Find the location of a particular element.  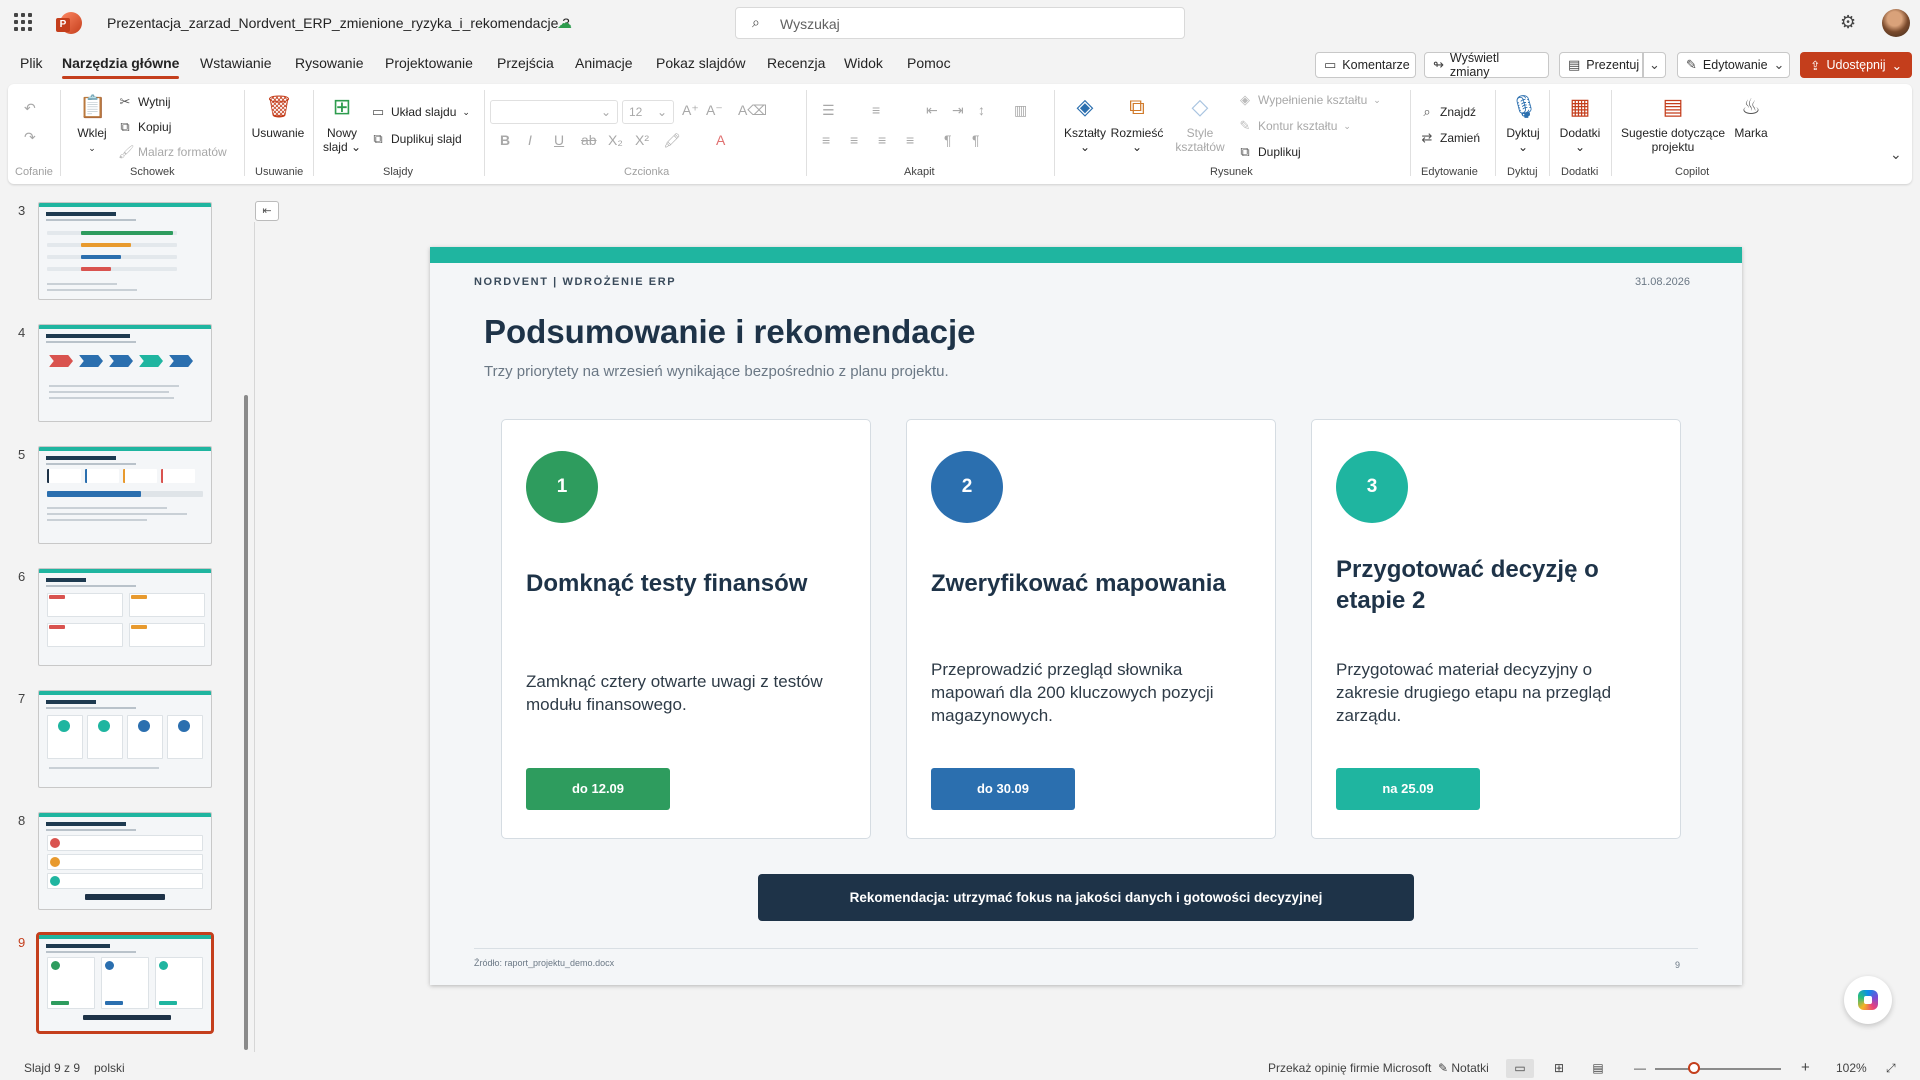

font-size-select: 12 ⌄ is located at coordinates (648, 112).